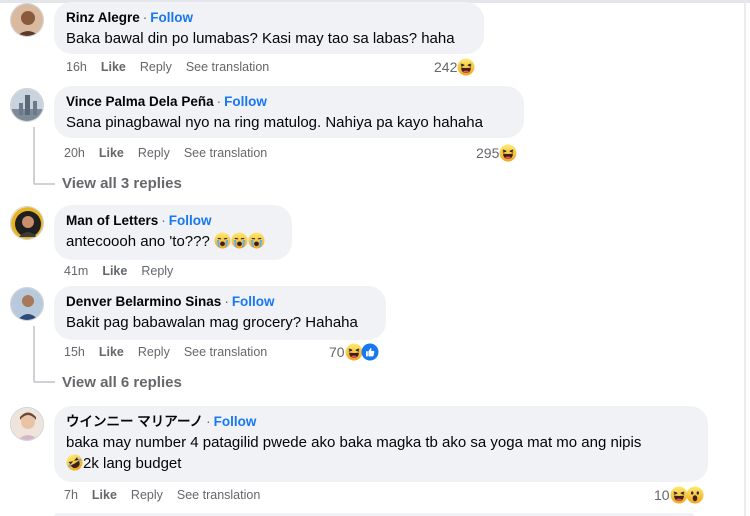 Image resolution: width=750 pixels, height=516 pixels. I want to click on comment-actions: 20h Like Reply See translation, so click(172, 153).